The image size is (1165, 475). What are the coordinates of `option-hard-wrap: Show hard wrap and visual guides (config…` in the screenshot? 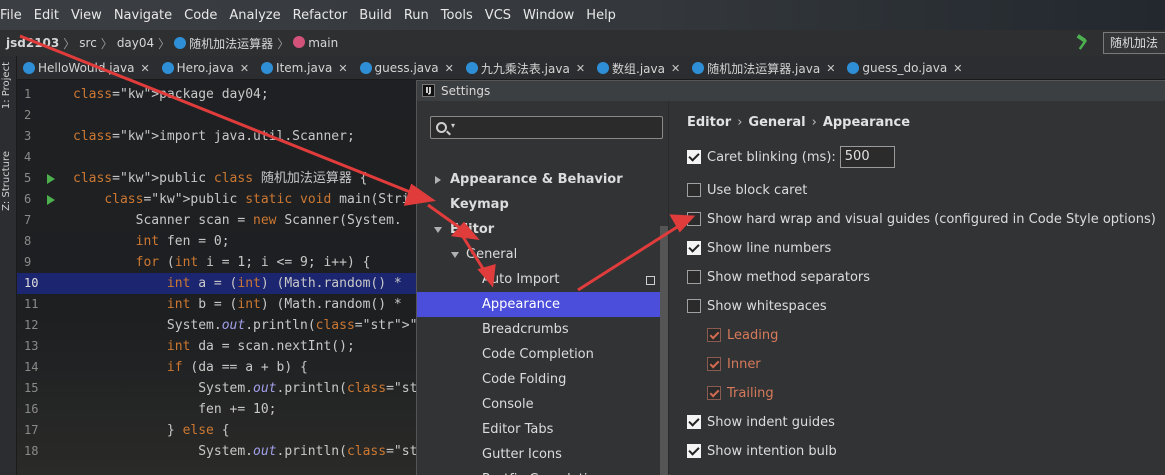 It's located at (921, 219).